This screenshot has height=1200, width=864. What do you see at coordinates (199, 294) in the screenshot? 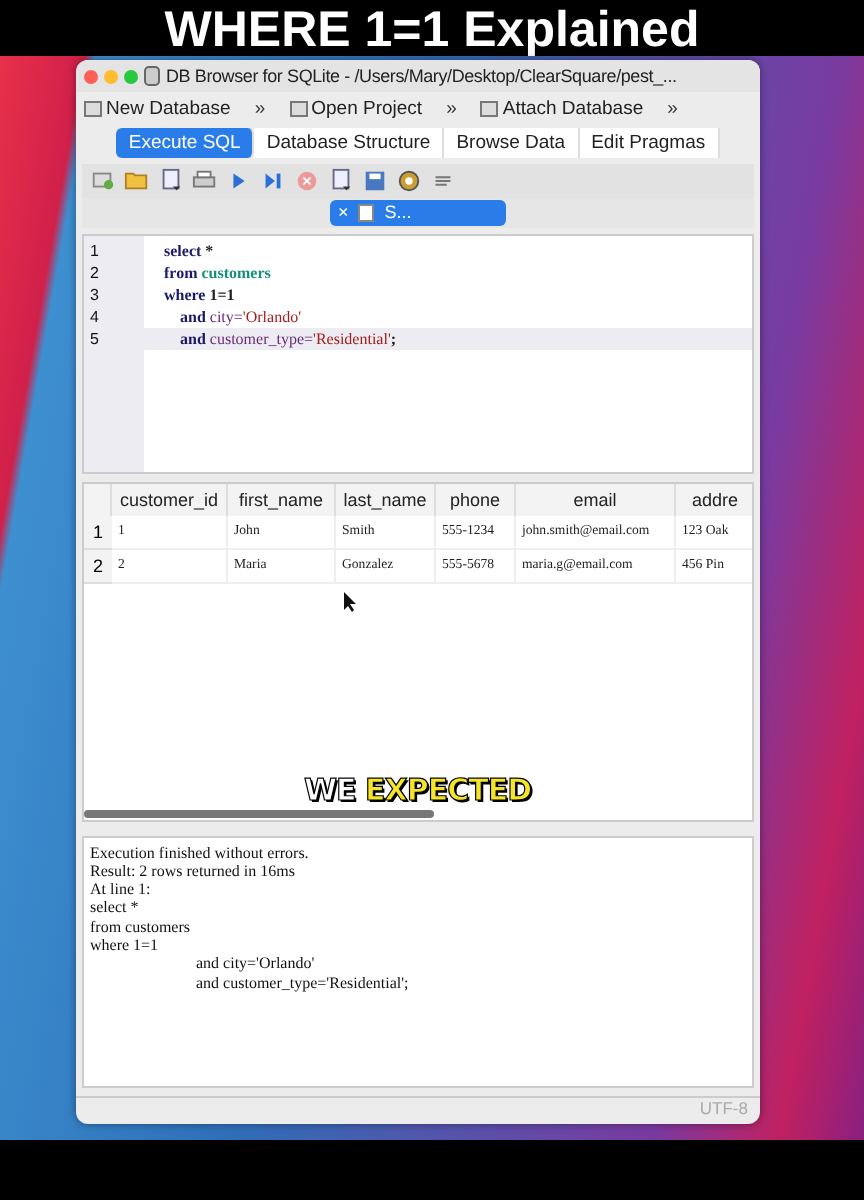
I see `code-line: where 1=1` at bounding box center [199, 294].